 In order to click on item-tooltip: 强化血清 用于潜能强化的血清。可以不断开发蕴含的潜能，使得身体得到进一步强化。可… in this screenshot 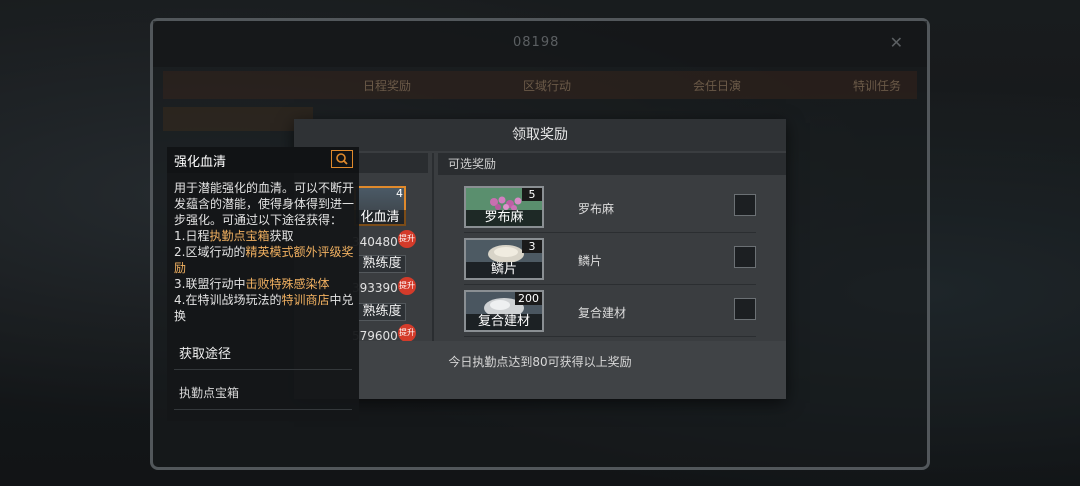, I will do `click(263, 284)`.